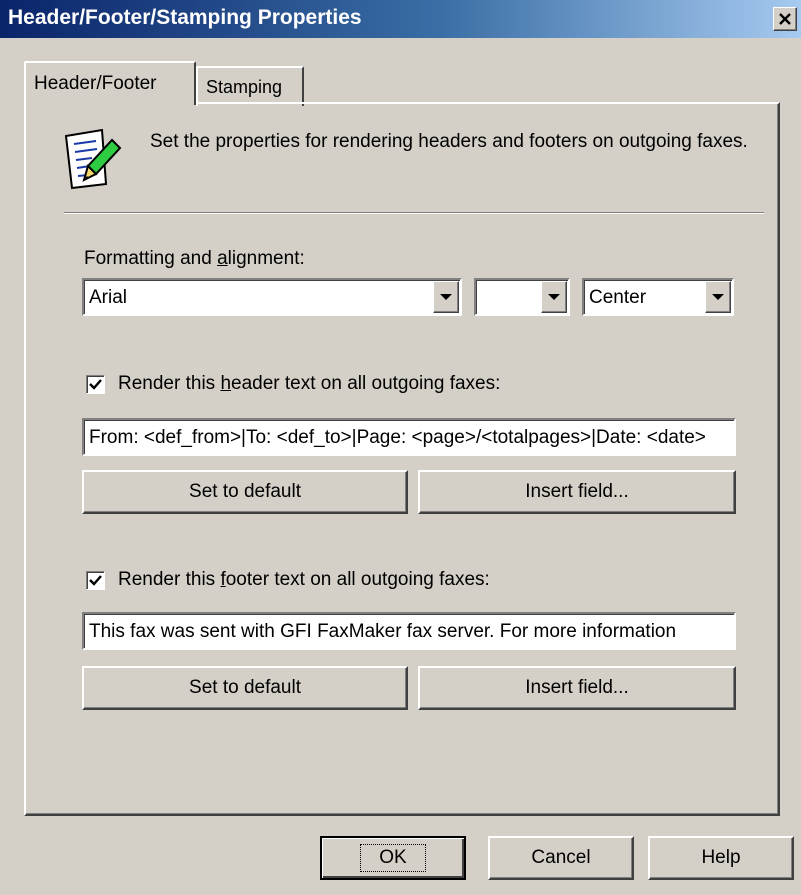 Image resolution: width=801 pixels, height=895 pixels. I want to click on footer-checkbox, so click(95, 580).